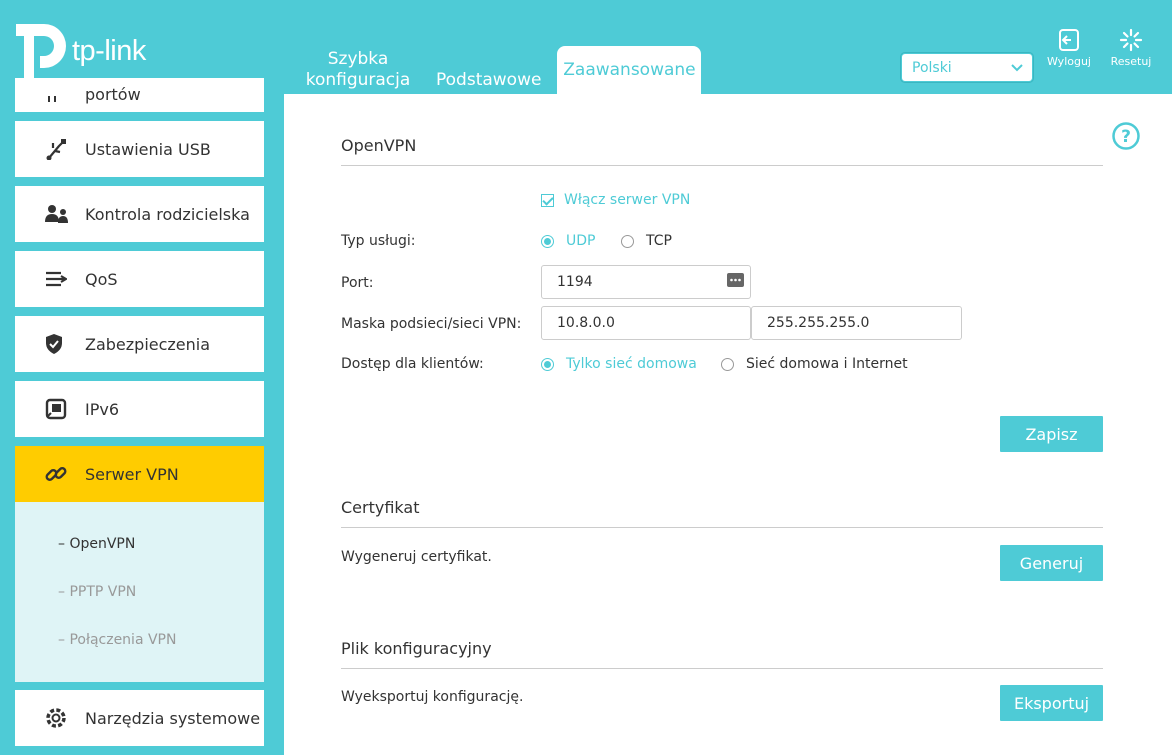 Image resolution: width=1172 pixels, height=755 pixels. Describe the element at coordinates (113, 94) in the screenshot. I see `sidebar-item-label: portów` at that location.